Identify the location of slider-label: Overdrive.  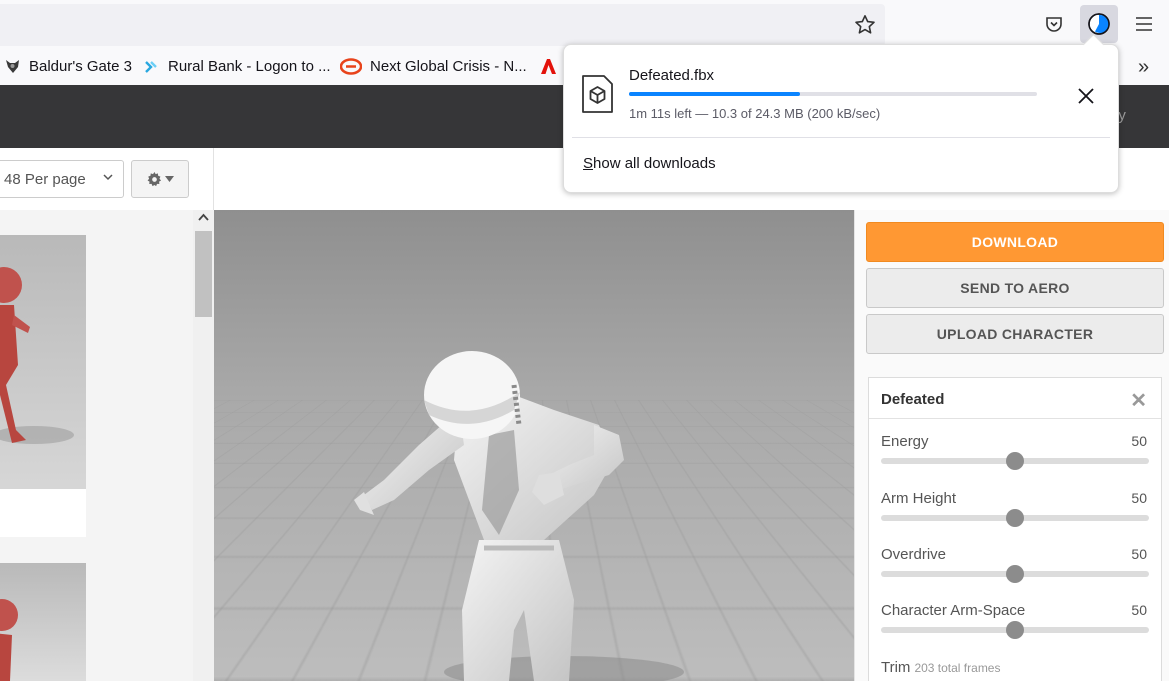
(914, 554).